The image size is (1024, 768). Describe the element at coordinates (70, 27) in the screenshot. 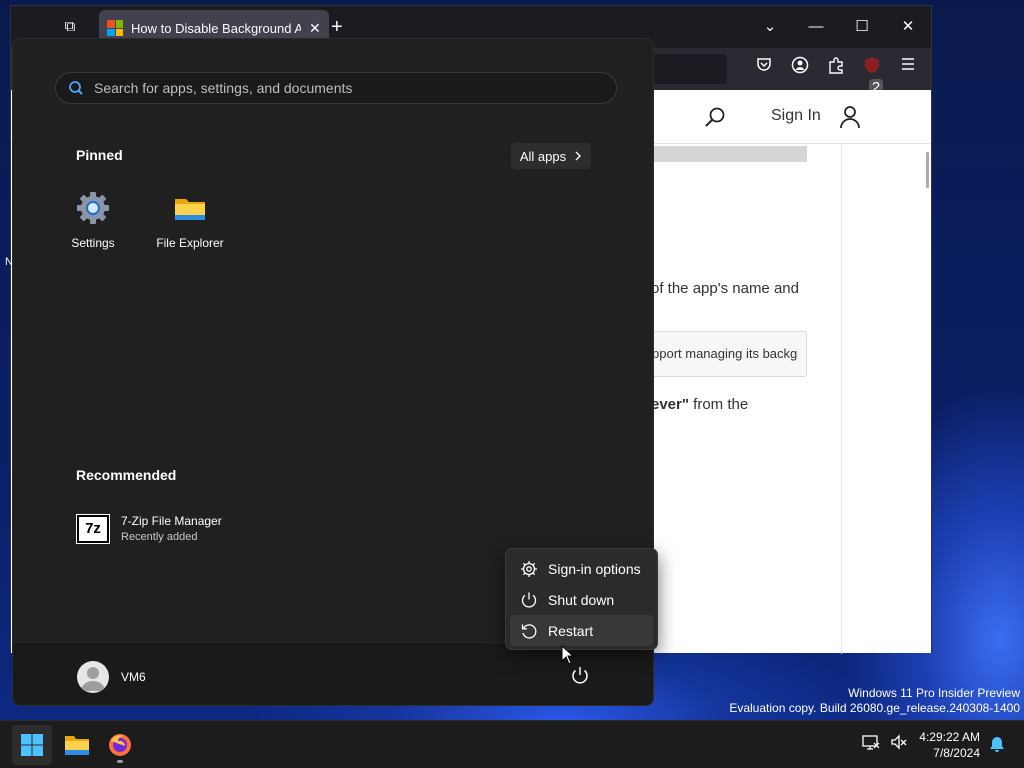

I see `tabs-list-icon: ⧉` at that location.